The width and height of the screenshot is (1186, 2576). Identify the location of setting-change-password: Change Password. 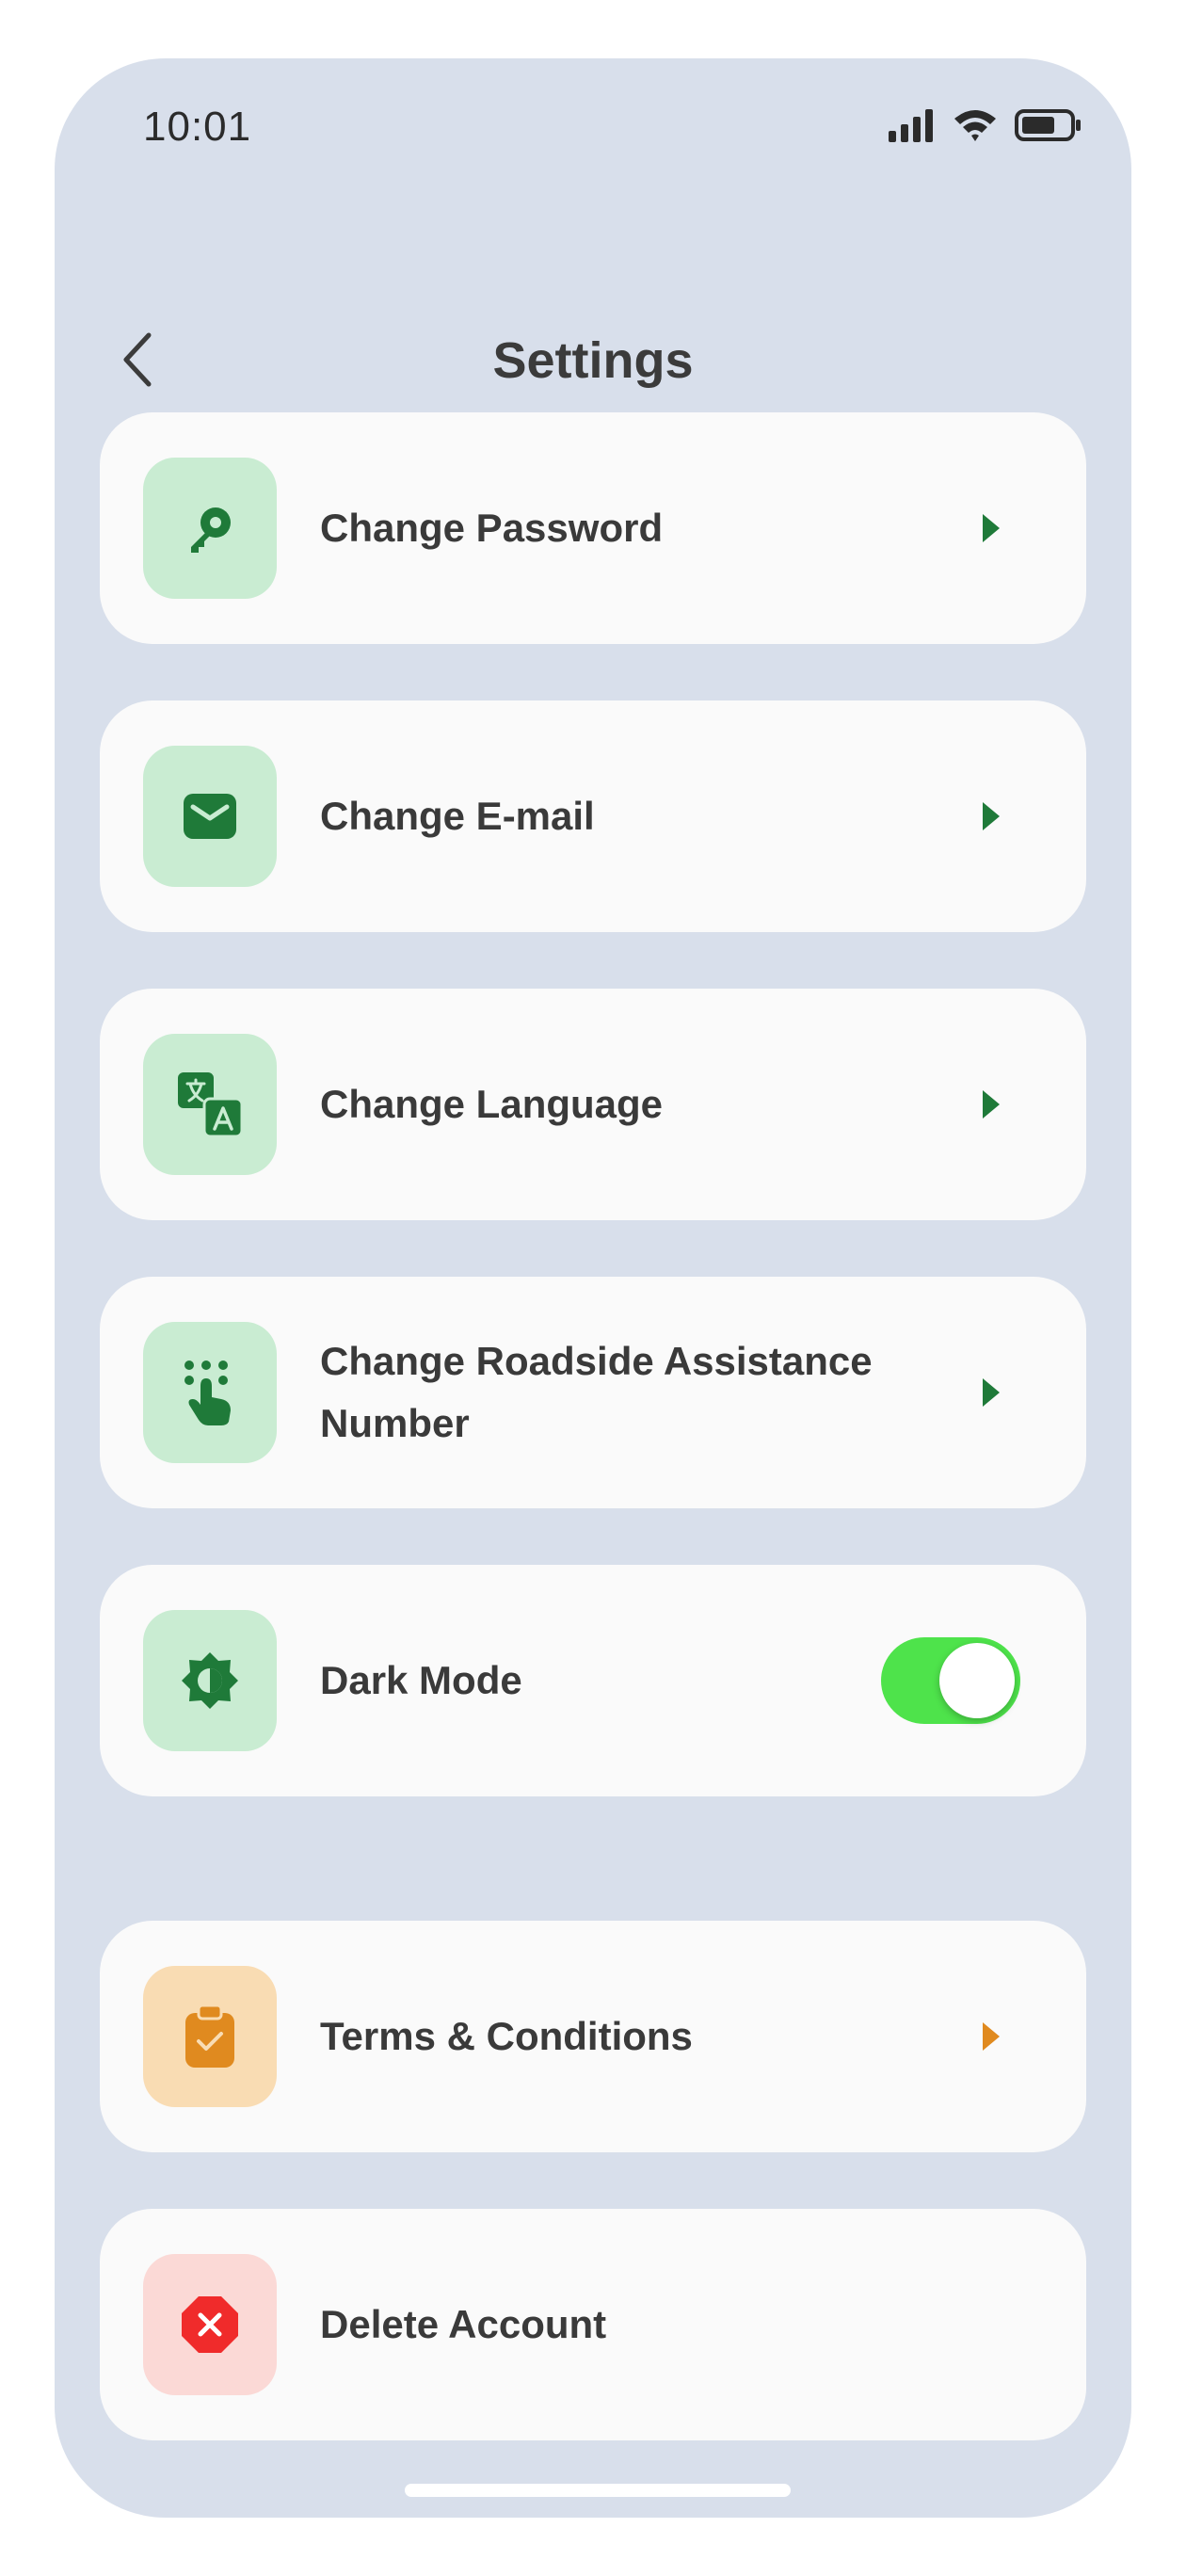
(593, 528).